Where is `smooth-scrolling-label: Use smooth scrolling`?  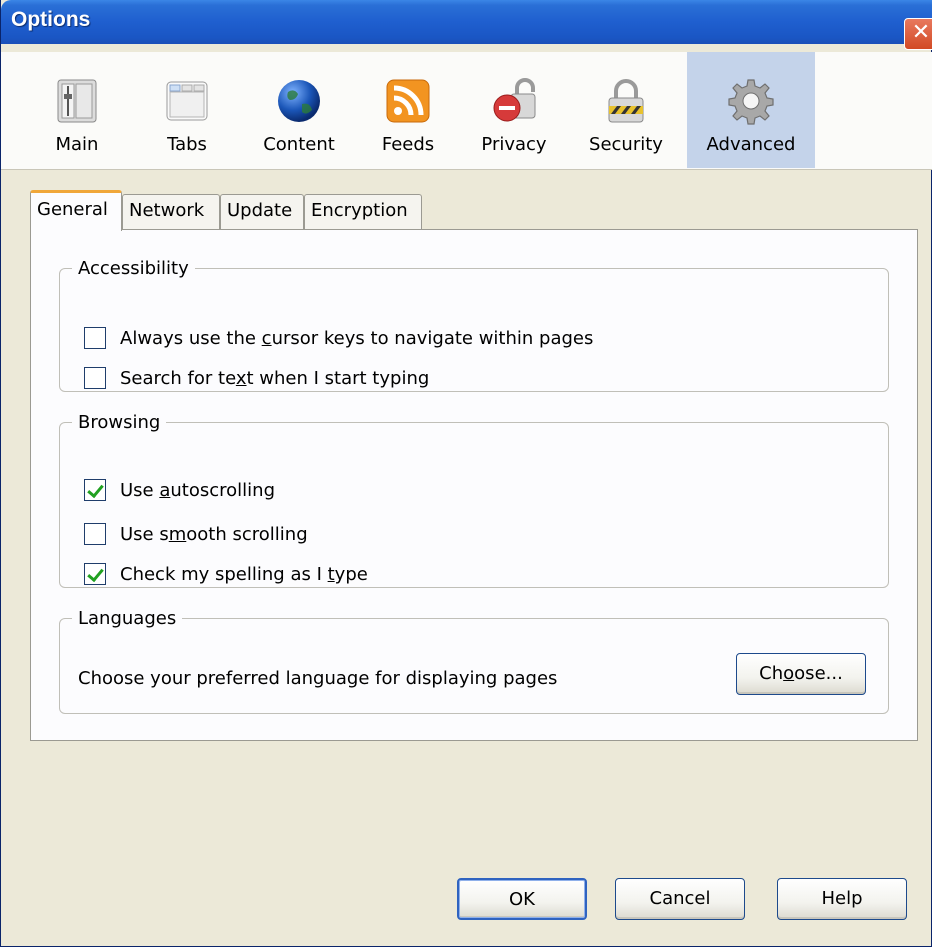 smooth-scrolling-label: Use smooth scrolling is located at coordinates (214, 534).